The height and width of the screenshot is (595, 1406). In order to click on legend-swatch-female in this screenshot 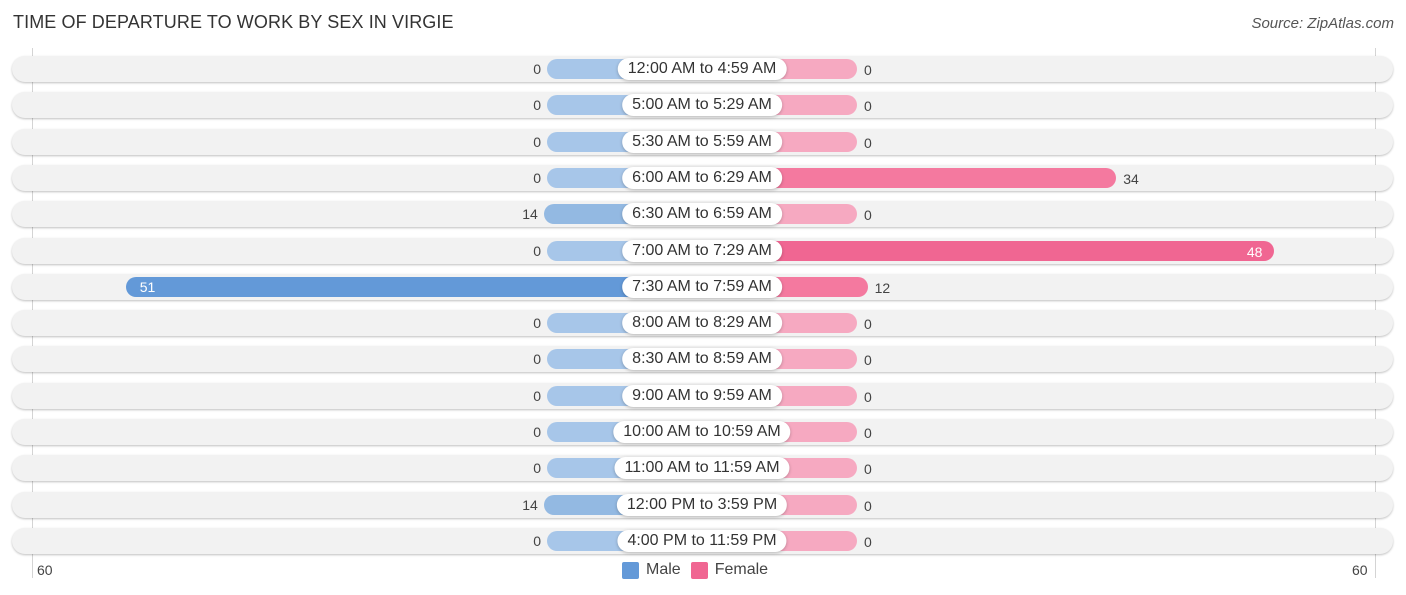, I will do `click(699, 570)`.